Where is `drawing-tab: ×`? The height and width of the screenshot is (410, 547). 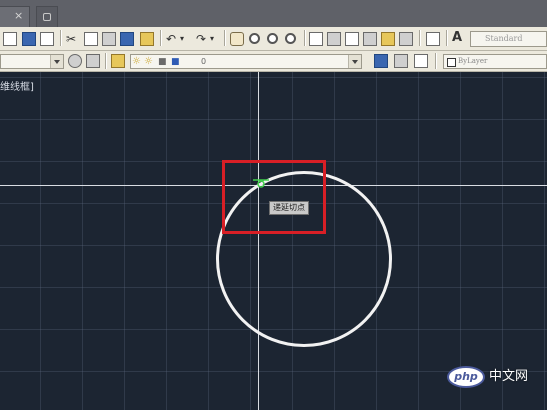 drawing-tab: × is located at coordinates (15, 16).